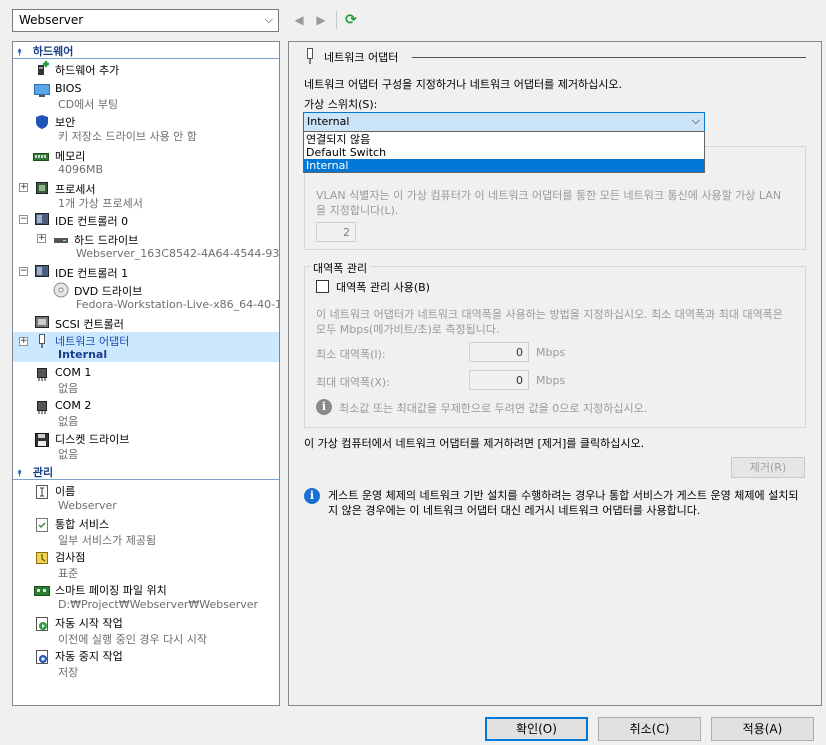 This screenshot has height=745, width=826. What do you see at coordinates (92, 273) in the screenshot?
I see `tree-item-label: IDE 컨트롤러 1` at bounding box center [92, 273].